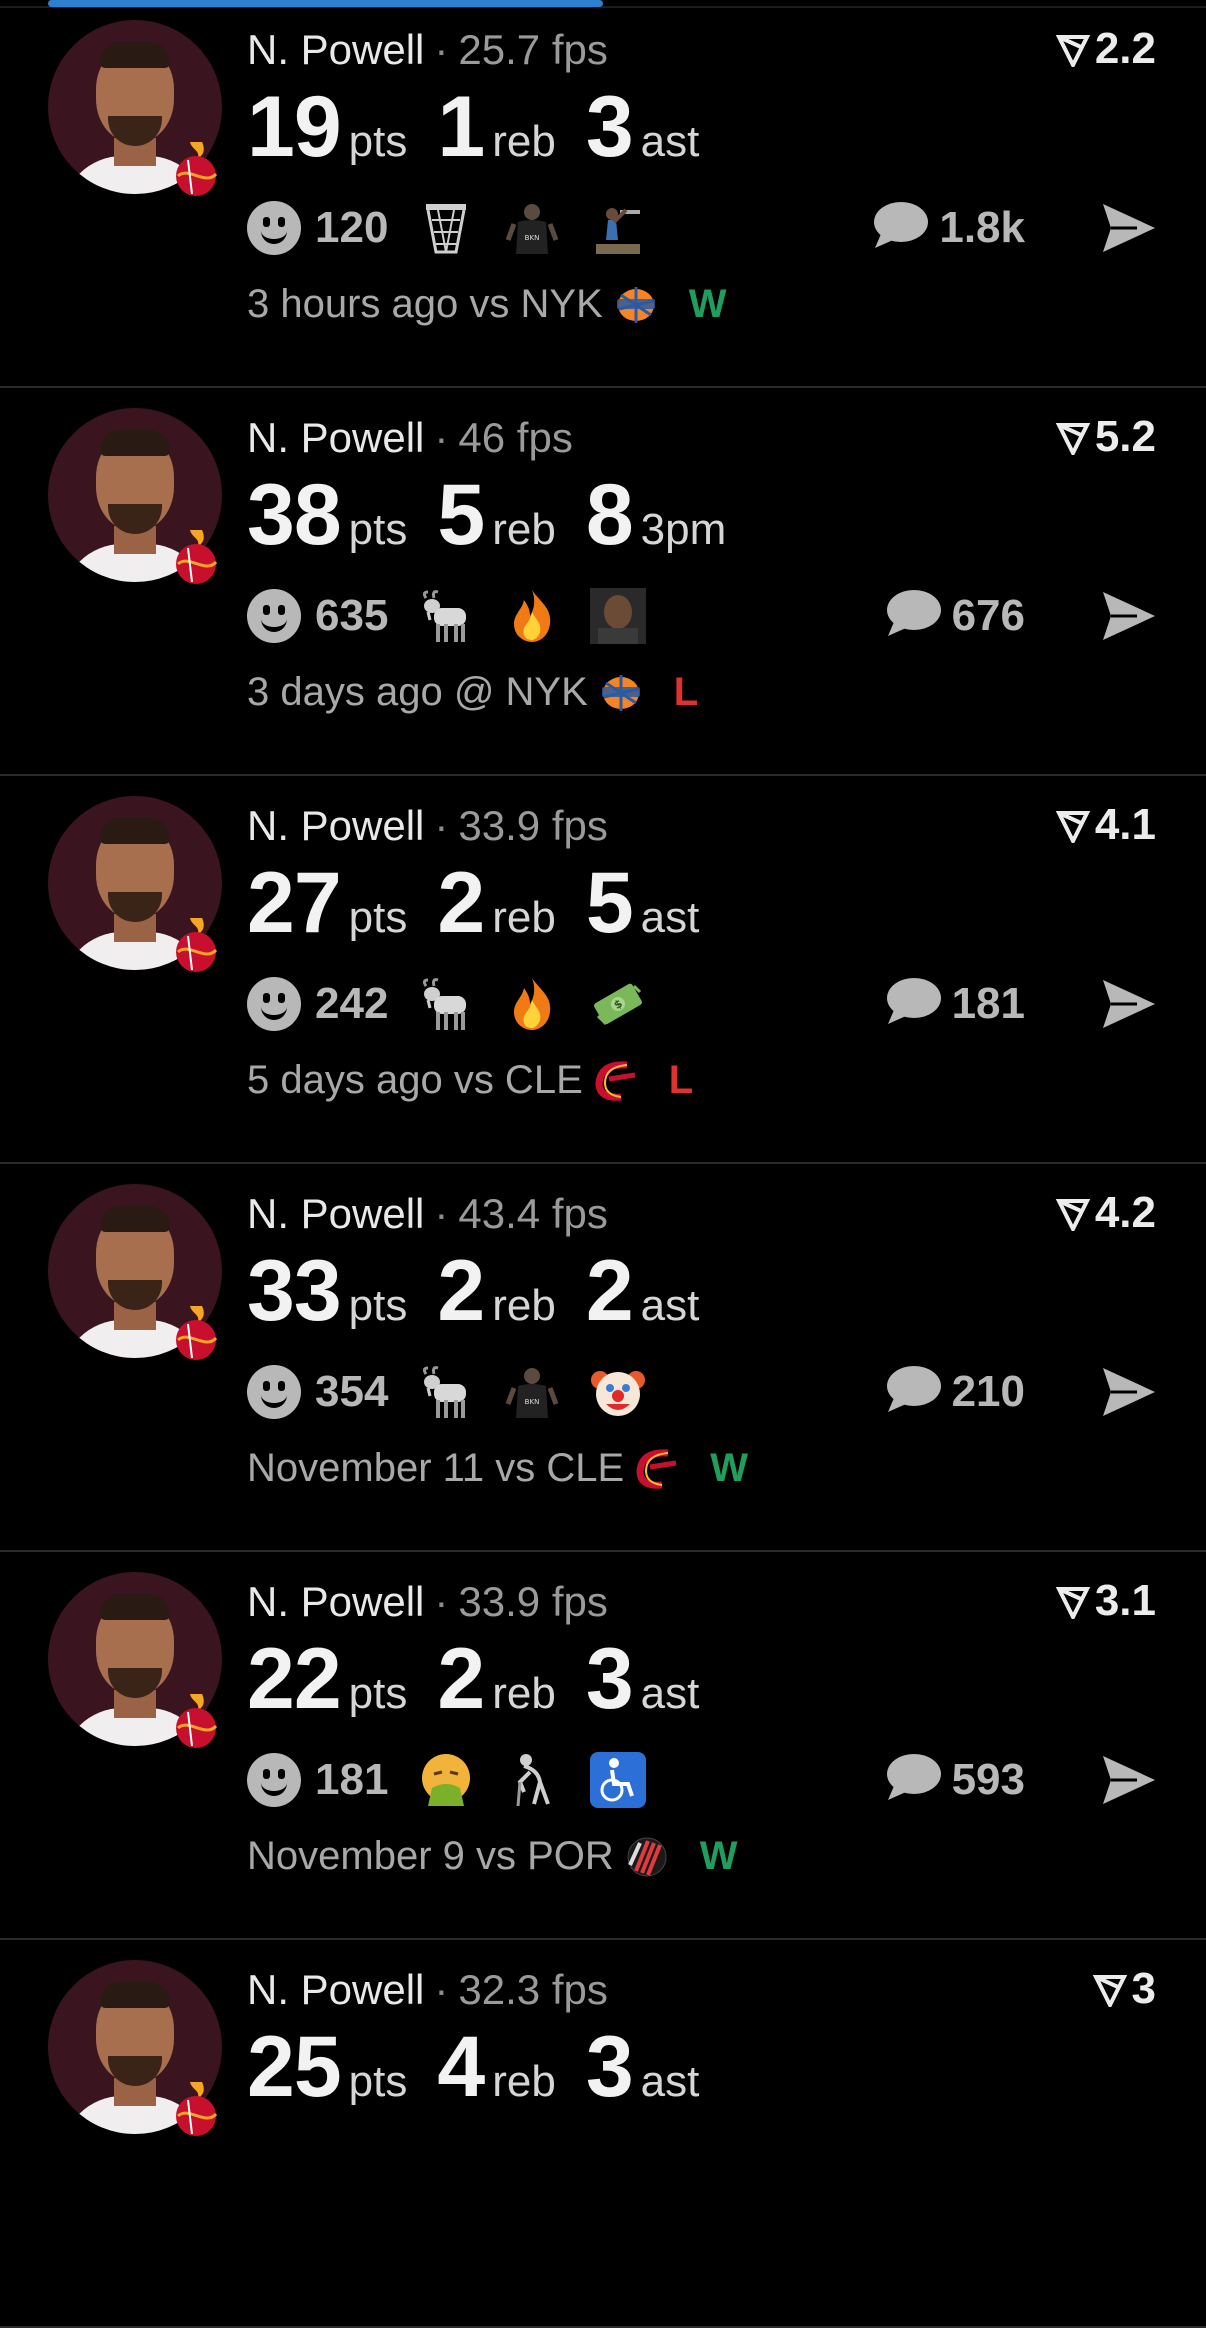 The image size is (1206, 2328). Describe the element at coordinates (532, 1402) in the screenshot. I see `svg-text: BKN` at that location.